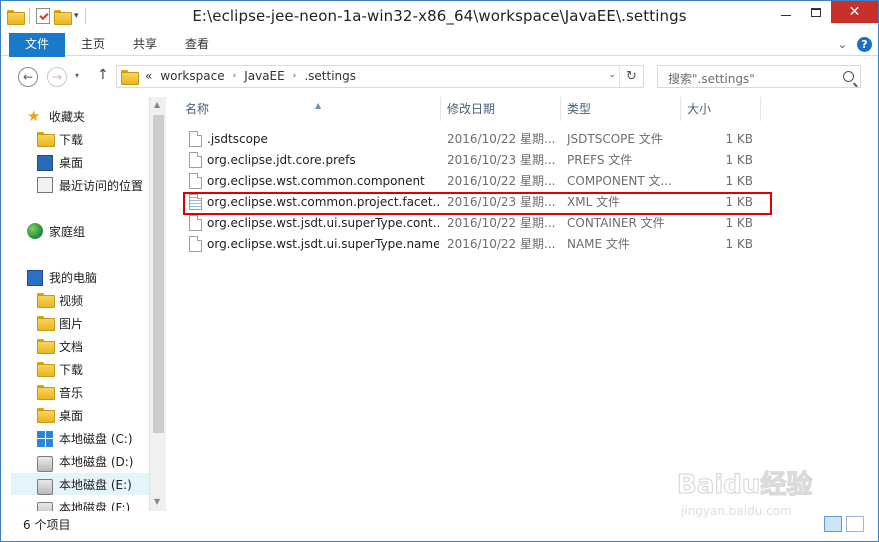  I want to click on close-button: ✕, so click(854, 12).